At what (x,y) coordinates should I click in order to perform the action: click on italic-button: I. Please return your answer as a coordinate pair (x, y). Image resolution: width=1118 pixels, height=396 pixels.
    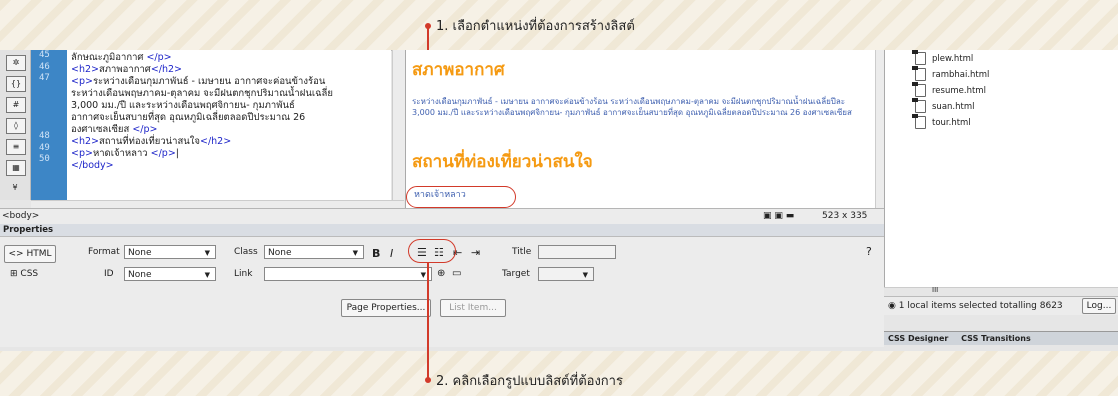
    Looking at the image, I should click on (391, 253).